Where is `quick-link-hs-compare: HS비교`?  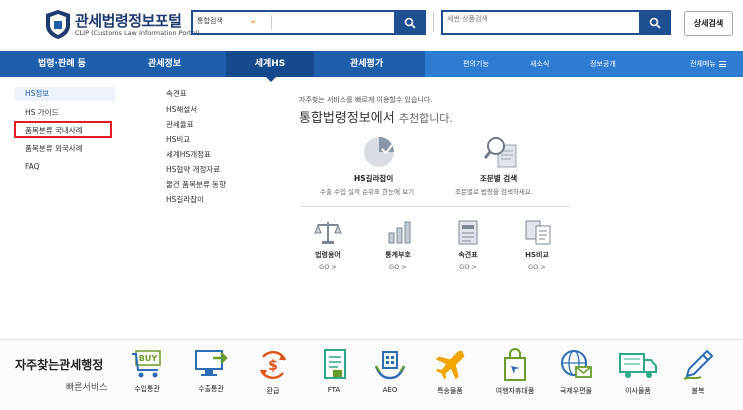
quick-link-hs-compare: HS비교 is located at coordinates (537, 255).